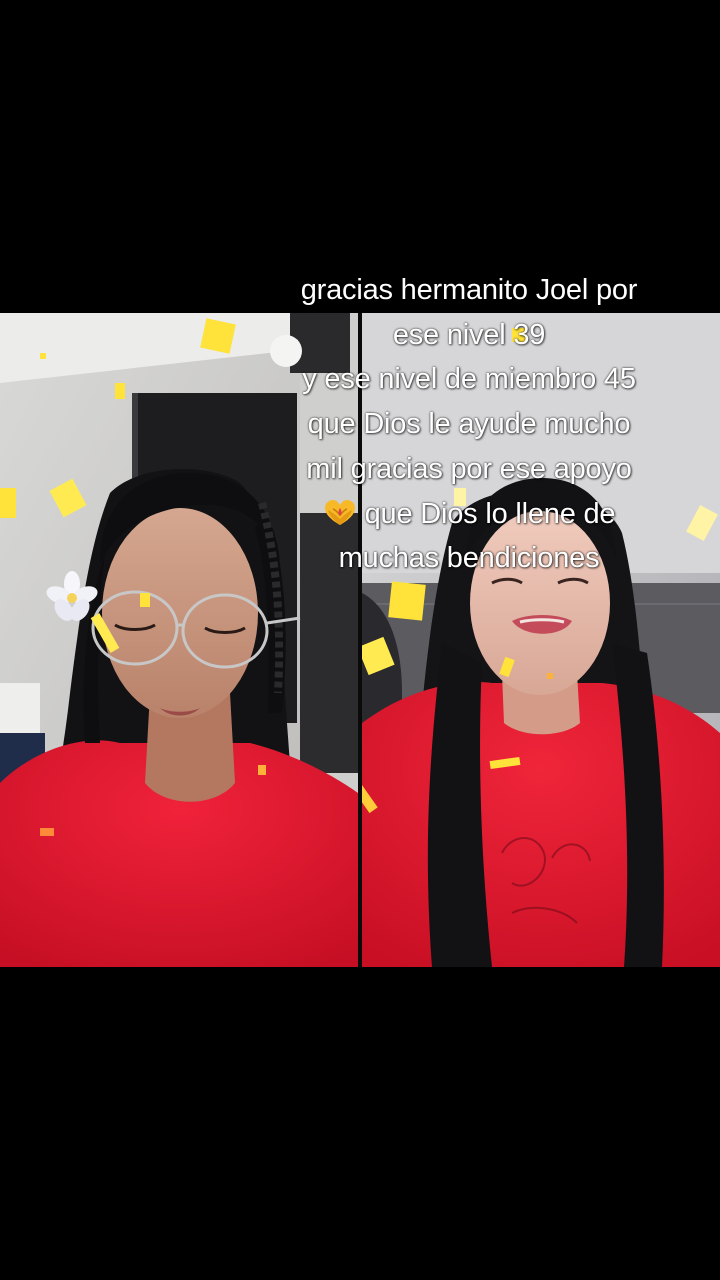  What do you see at coordinates (469, 379) in the screenshot?
I see `caption-line-3: y ese nivel de miembro 45` at bounding box center [469, 379].